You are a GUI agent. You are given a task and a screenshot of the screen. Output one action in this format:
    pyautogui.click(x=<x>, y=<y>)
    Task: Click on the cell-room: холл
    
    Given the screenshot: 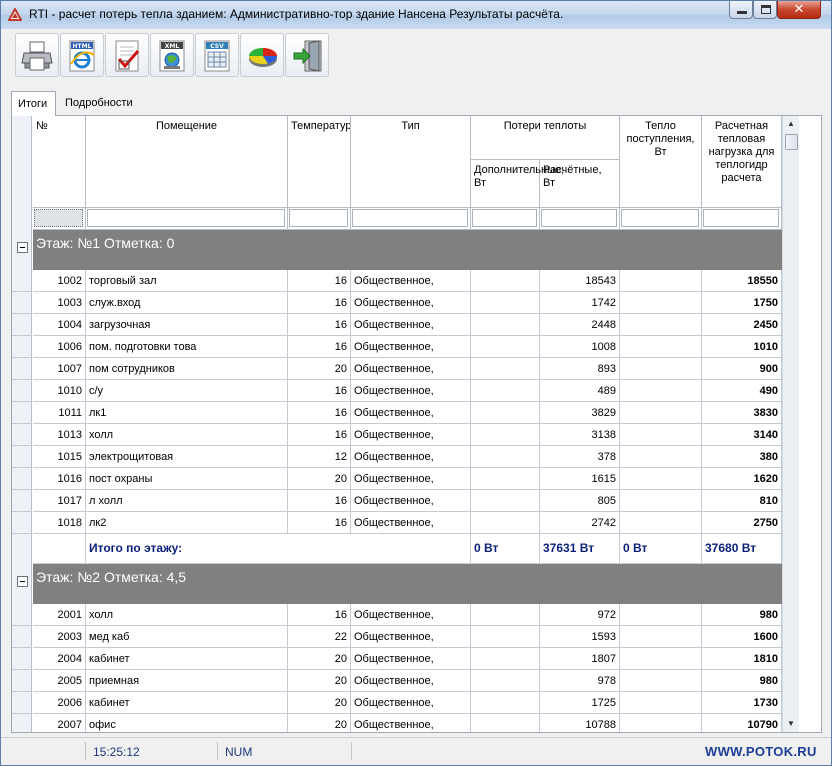 What is the action you would take?
    pyautogui.click(x=187, y=615)
    